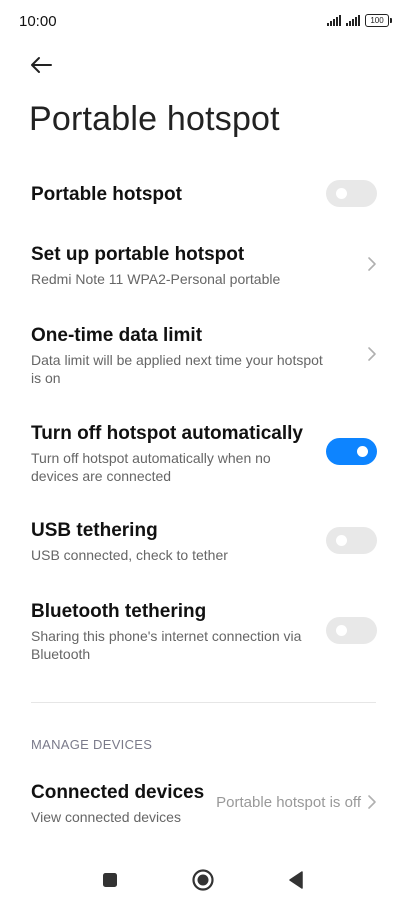  What do you see at coordinates (351, 630) in the screenshot?
I see `bluetooth-tethering-toggle` at bounding box center [351, 630].